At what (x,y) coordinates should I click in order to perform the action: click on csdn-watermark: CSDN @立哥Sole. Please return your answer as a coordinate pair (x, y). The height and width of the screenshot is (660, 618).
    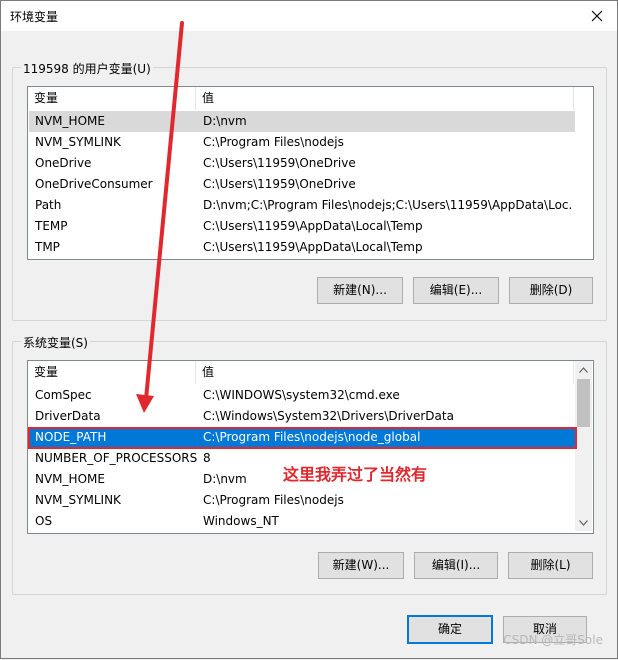
    Looking at the image, I should click on (553, 640).